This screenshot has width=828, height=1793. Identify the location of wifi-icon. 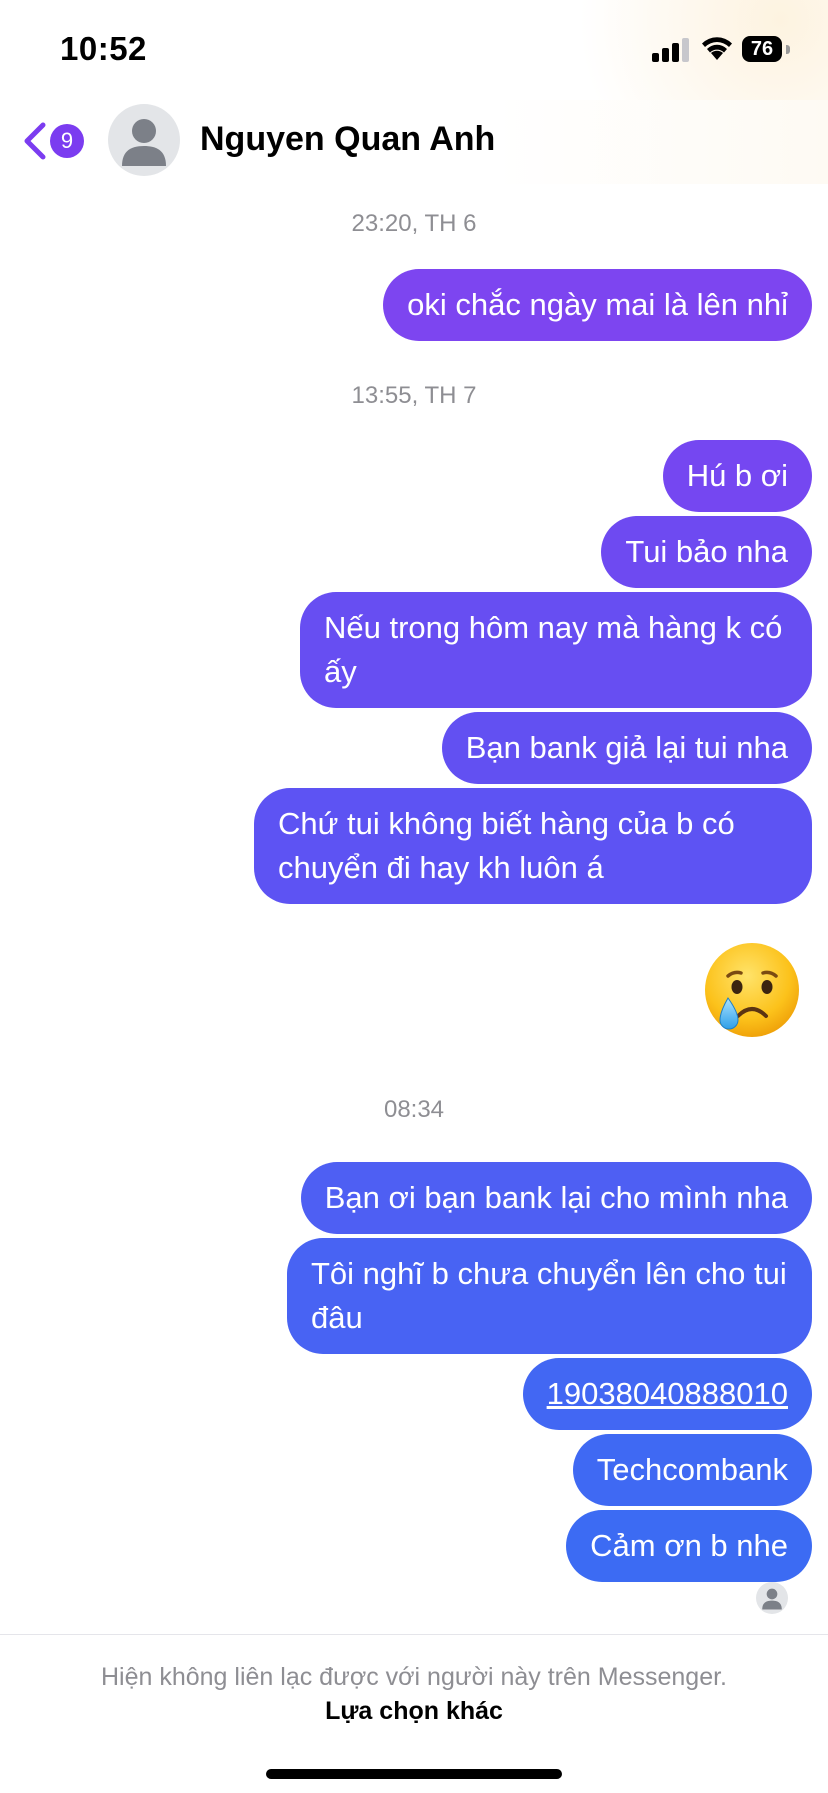
(717, 48).